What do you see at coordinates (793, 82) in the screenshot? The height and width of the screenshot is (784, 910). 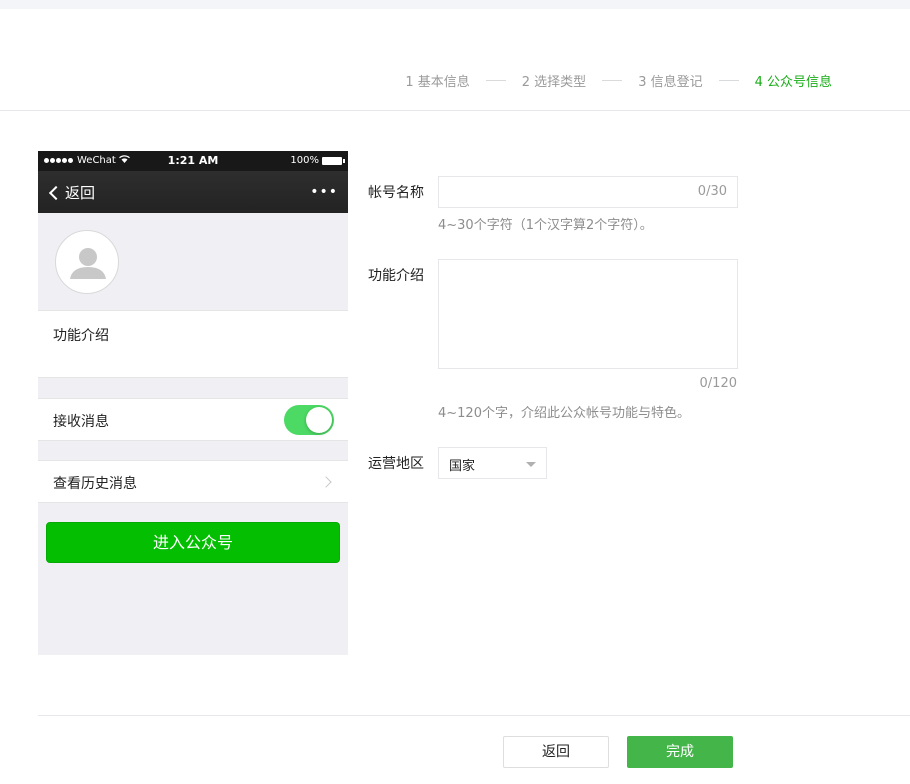 I see `step-4-current: 4 公众号信息` at bounding box center [793, 82].